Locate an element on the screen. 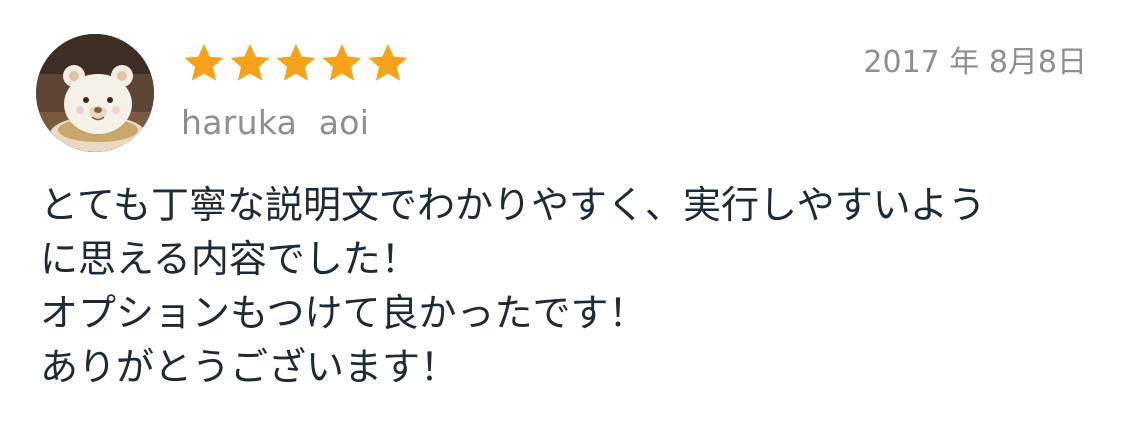  review-text-line: ありがとうございます！ is located at coordinates (249, 367).